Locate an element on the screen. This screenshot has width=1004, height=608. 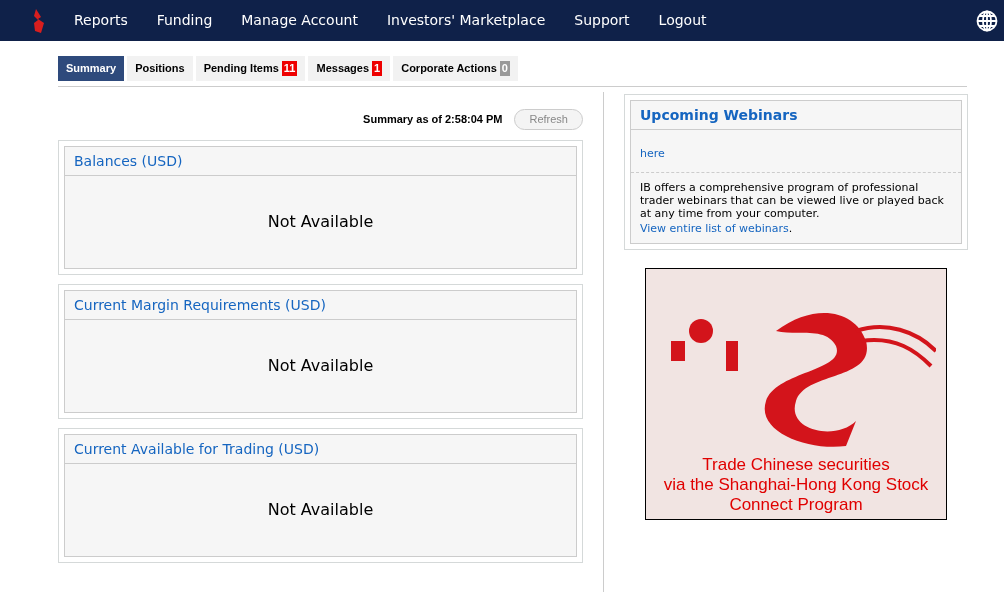
panel-title: Current Available for Trading (USD) is located at coordinates (197, 449).